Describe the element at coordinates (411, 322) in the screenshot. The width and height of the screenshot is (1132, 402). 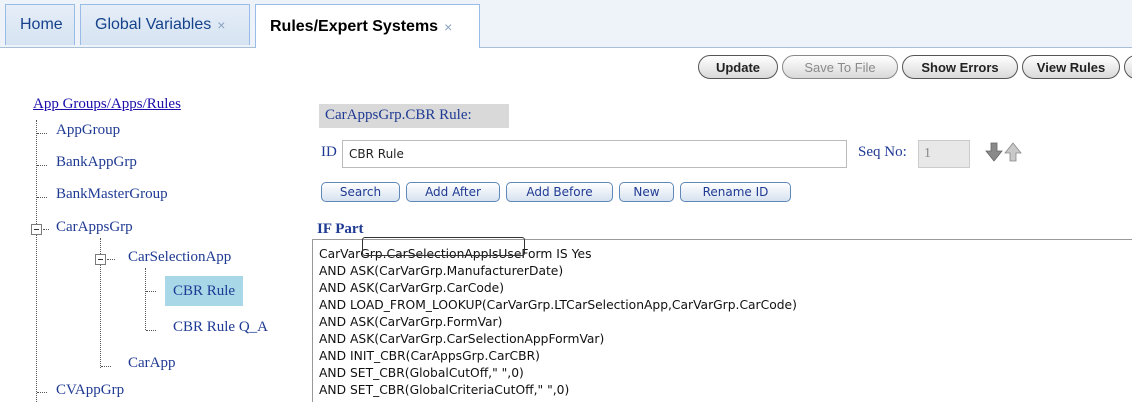
I see `if-part-line: AND ASK(CarVarGrp.FormVar)` at that location.